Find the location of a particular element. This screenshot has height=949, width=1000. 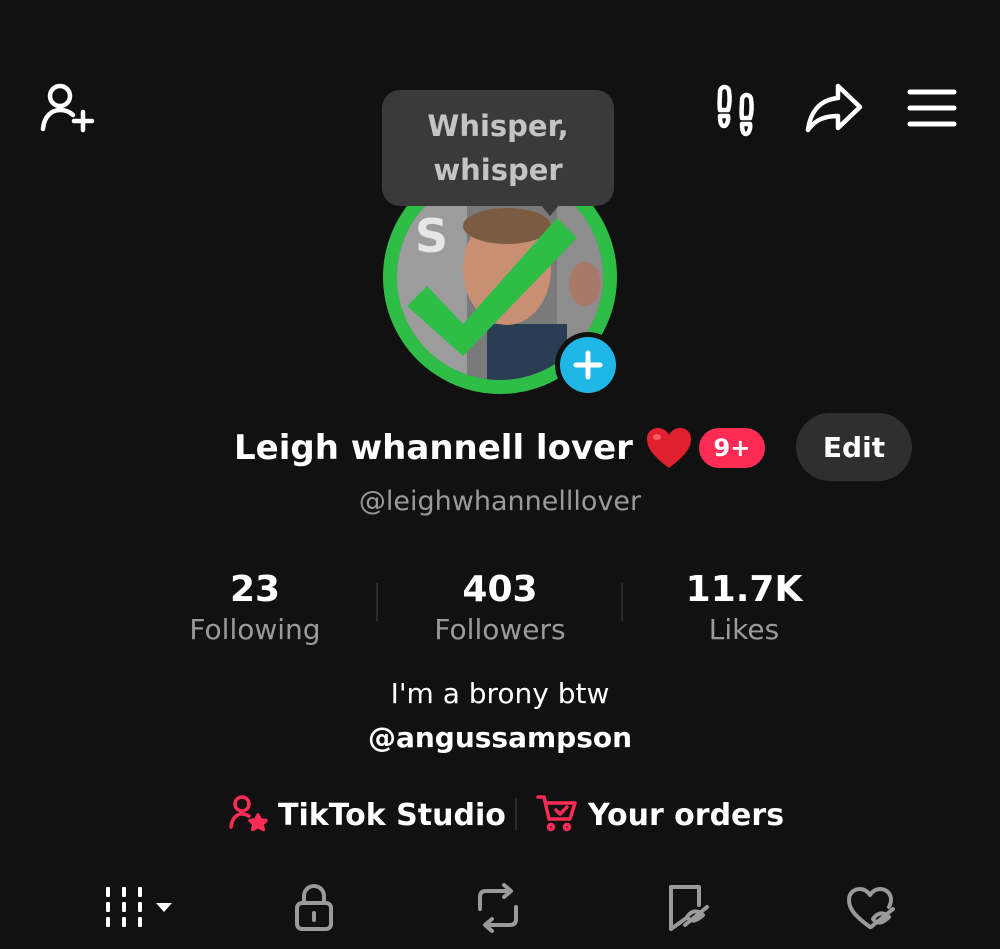

tab-favorites is located at coordinates (686, 908).